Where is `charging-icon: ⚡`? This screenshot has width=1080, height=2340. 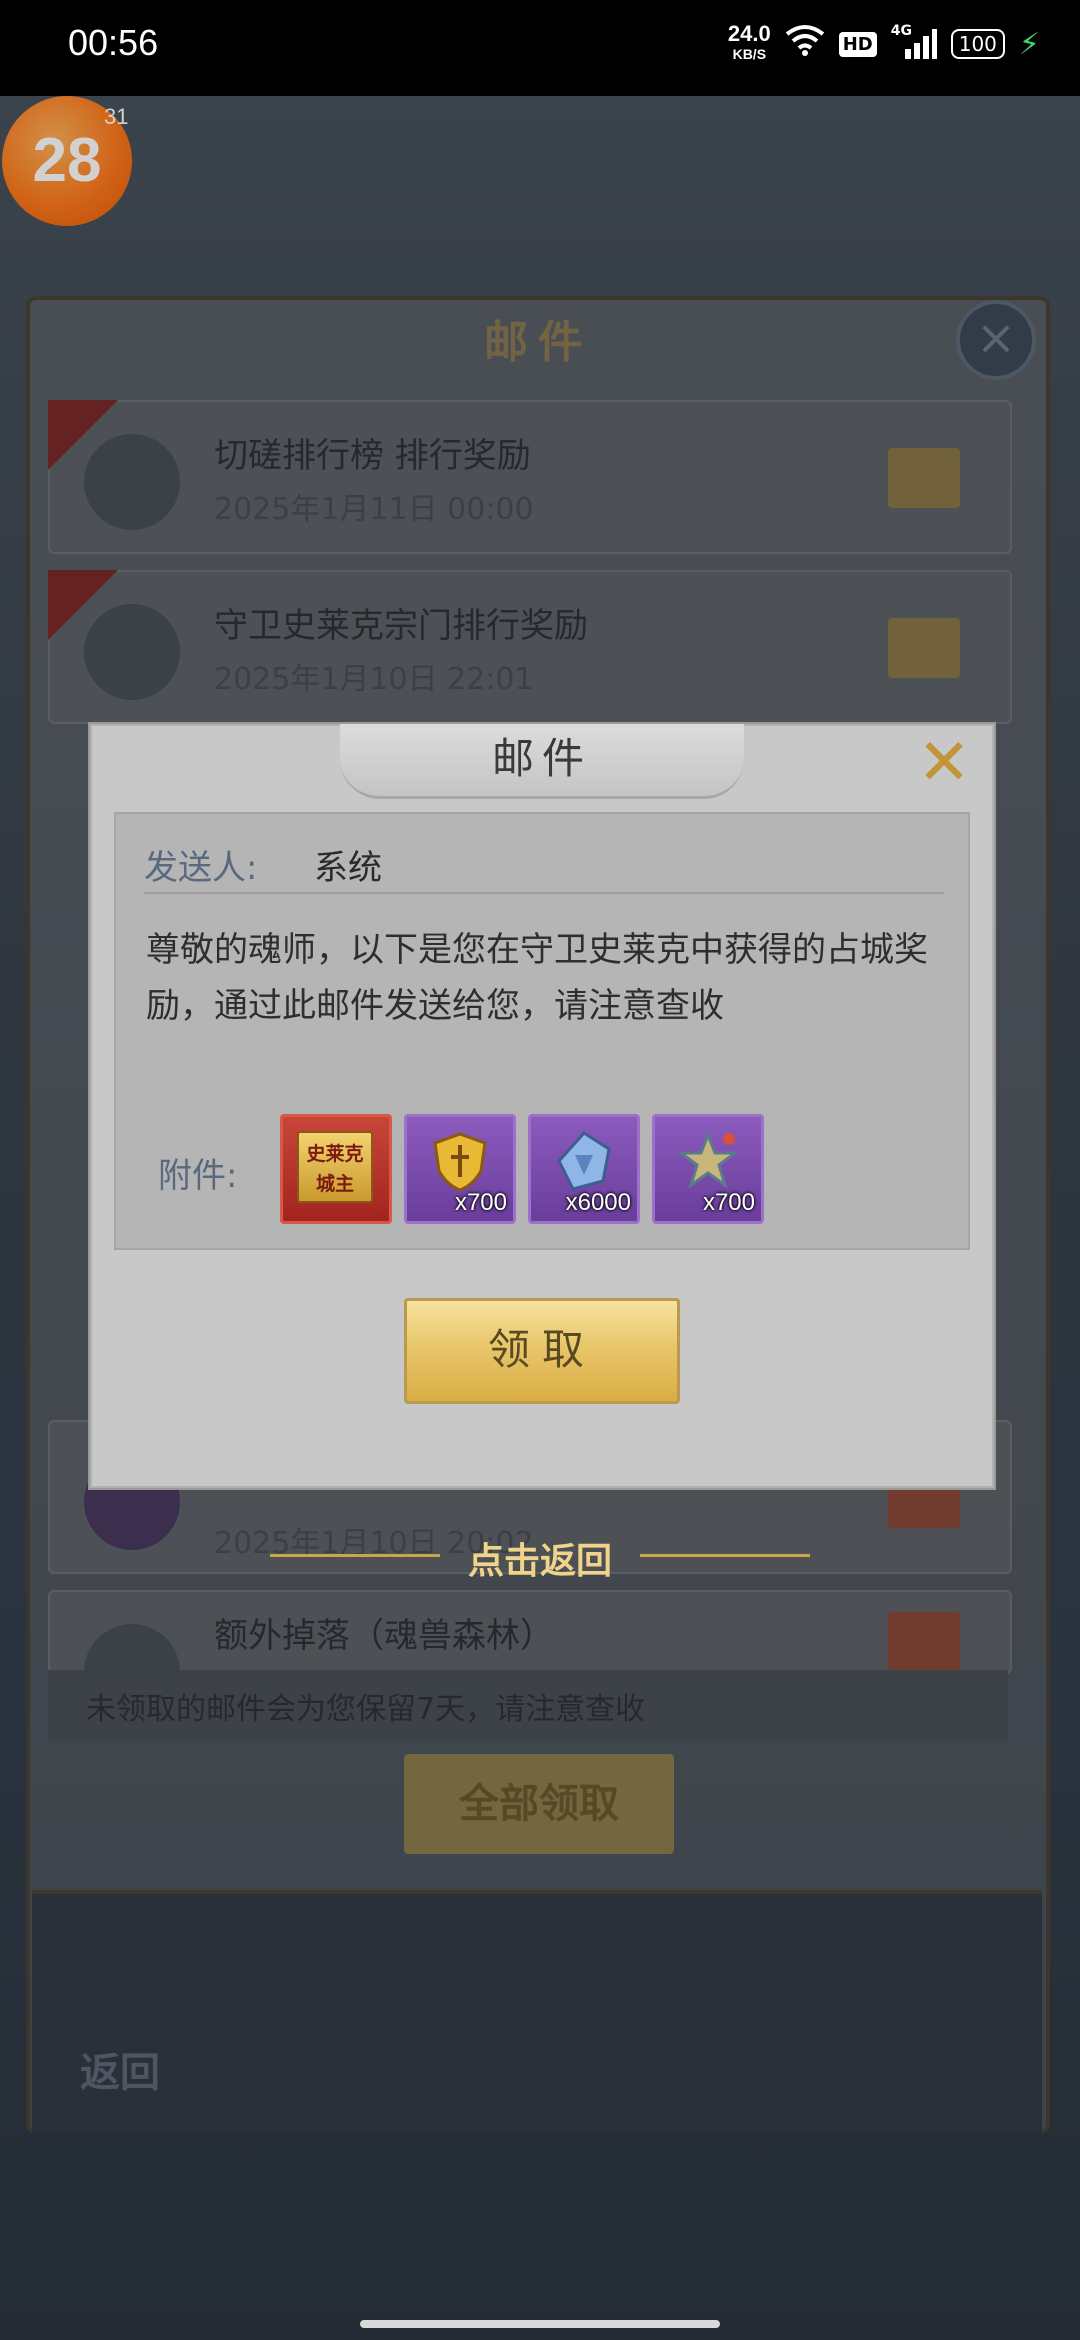
charging-icon: ⚡ is located at coordinates (1029, 44).